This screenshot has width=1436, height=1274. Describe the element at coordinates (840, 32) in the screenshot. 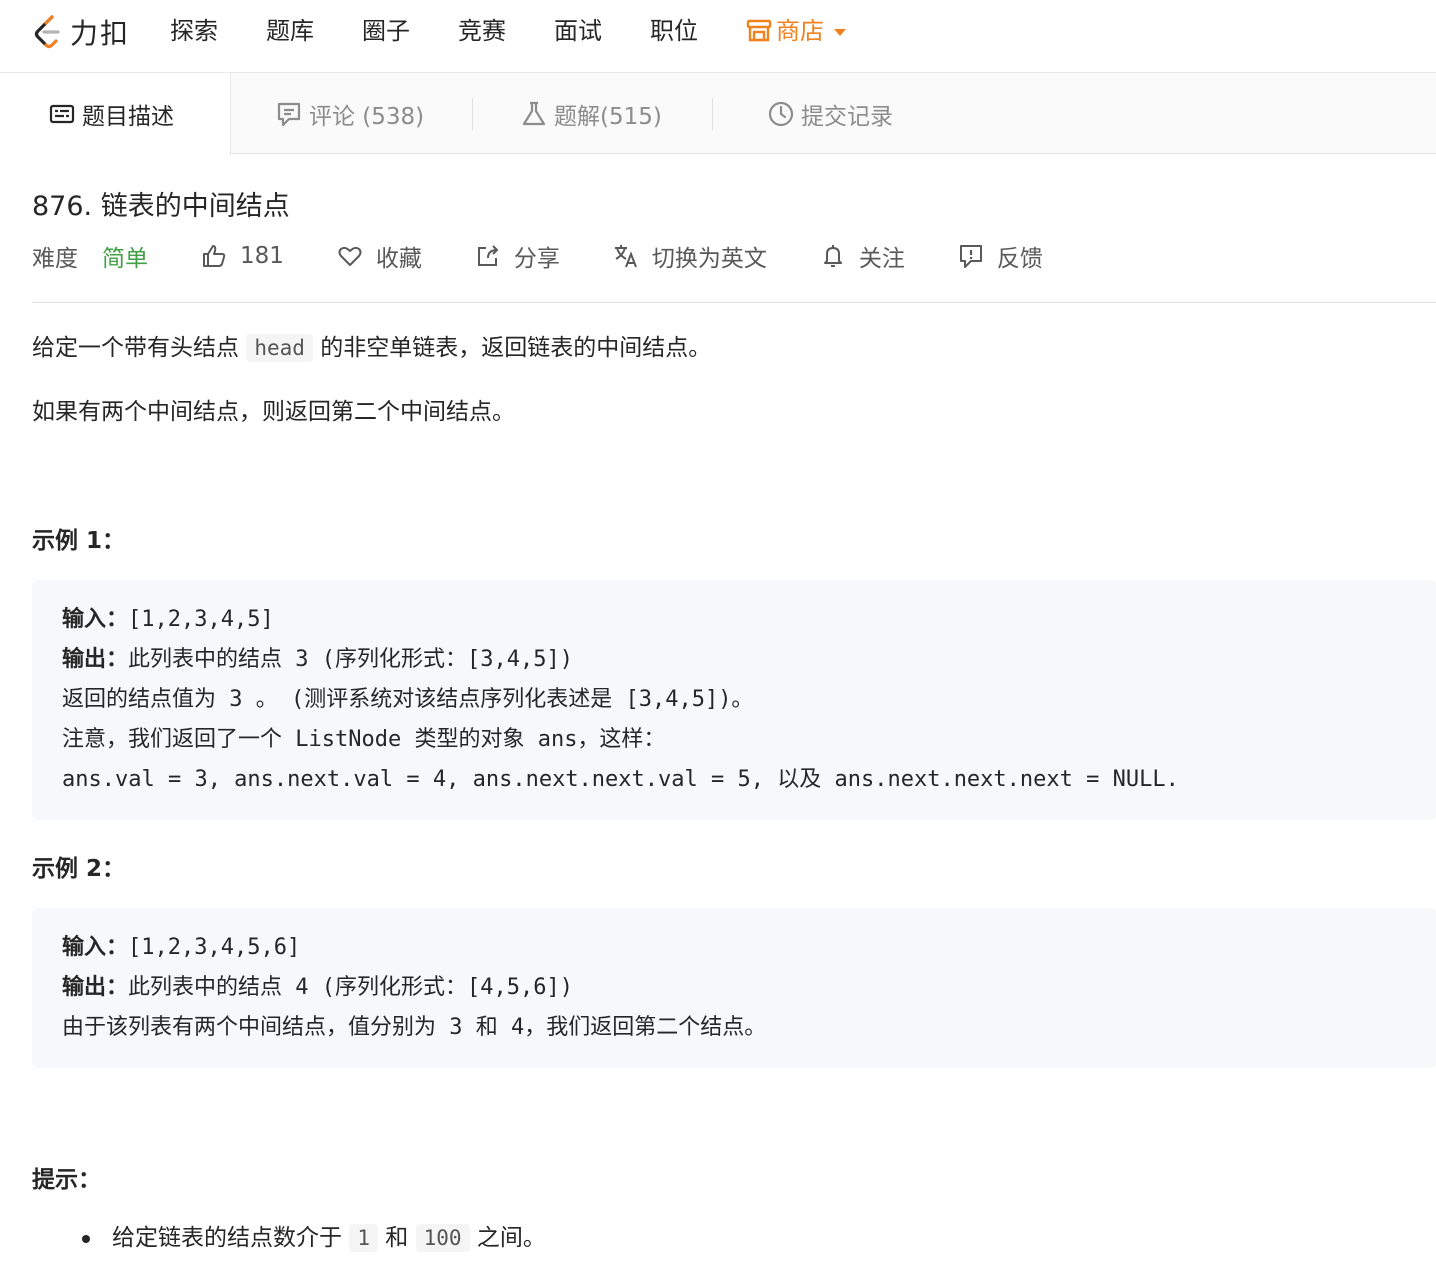

I see `chevron-down-icon` at that location.